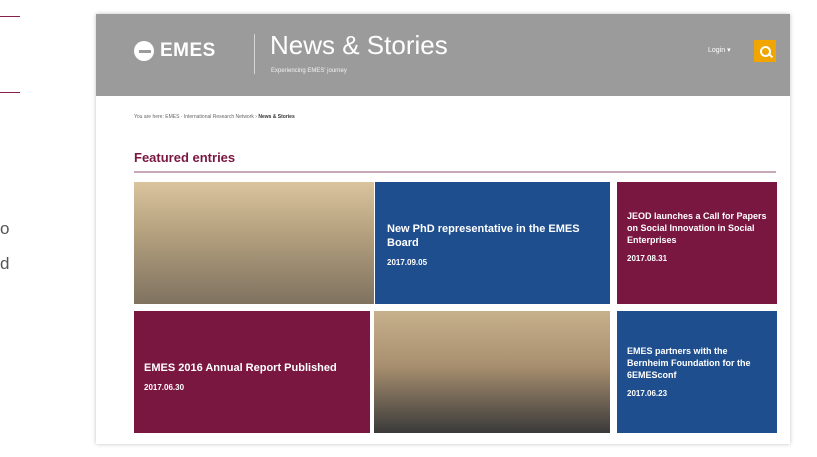 This screenshot has height=457, width=817. What do you see at coordinates (5, 263) in the screenshot?
I see `left-text-fragment-2: d` at bounding box center [5, 263].